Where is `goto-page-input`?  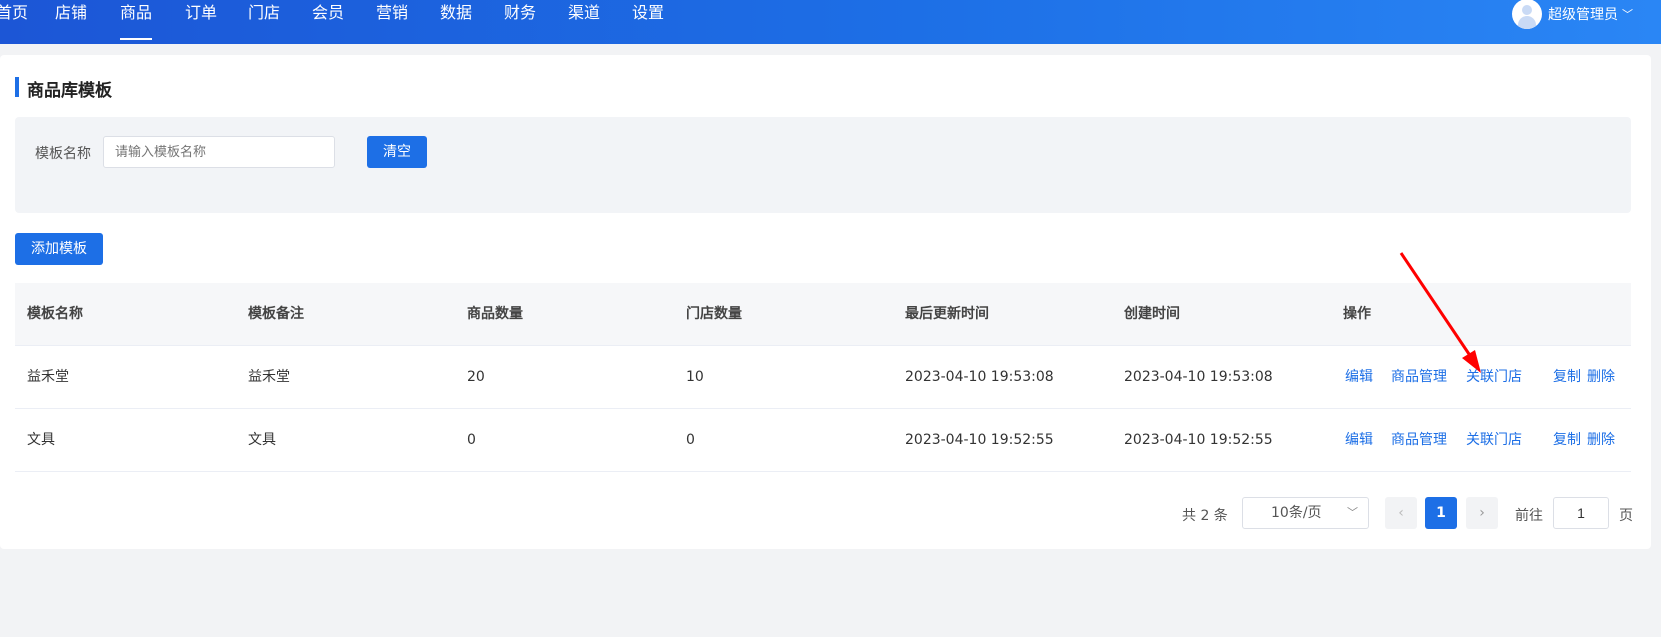
goto-page-input is located at coordinates (1581, 513).